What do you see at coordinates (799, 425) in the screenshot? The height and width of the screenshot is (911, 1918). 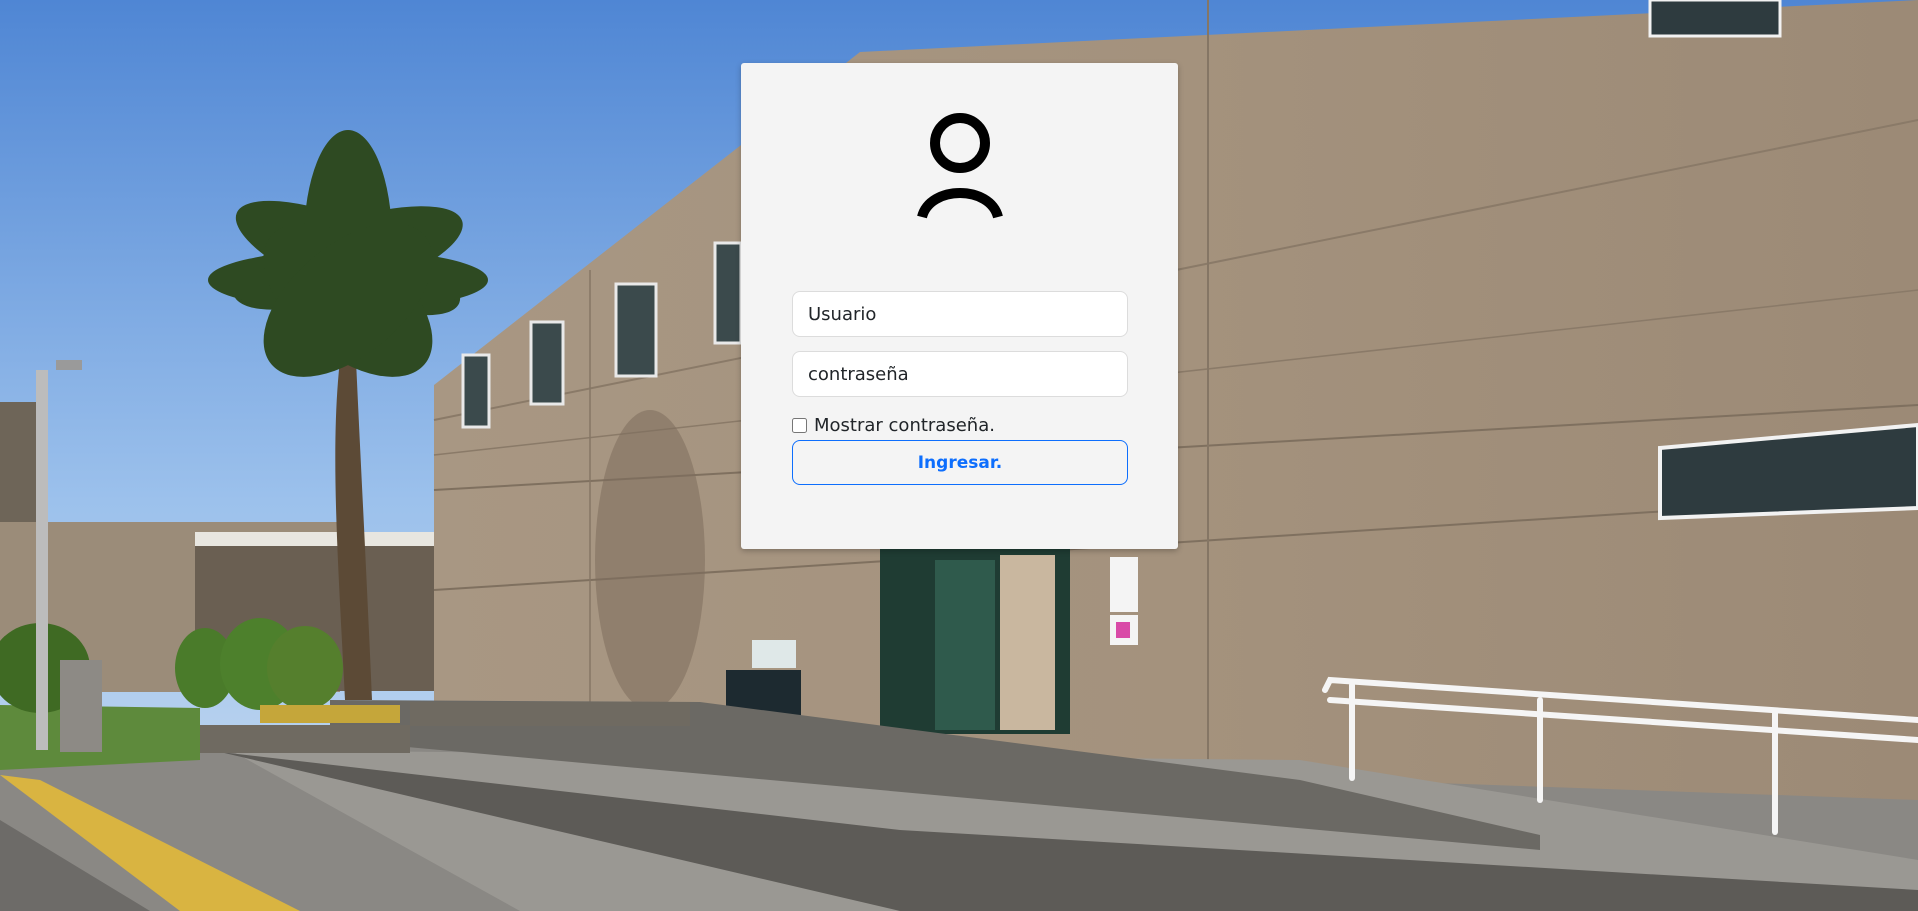 I see `show-password-checkbox` at bounding box center [799, 425].